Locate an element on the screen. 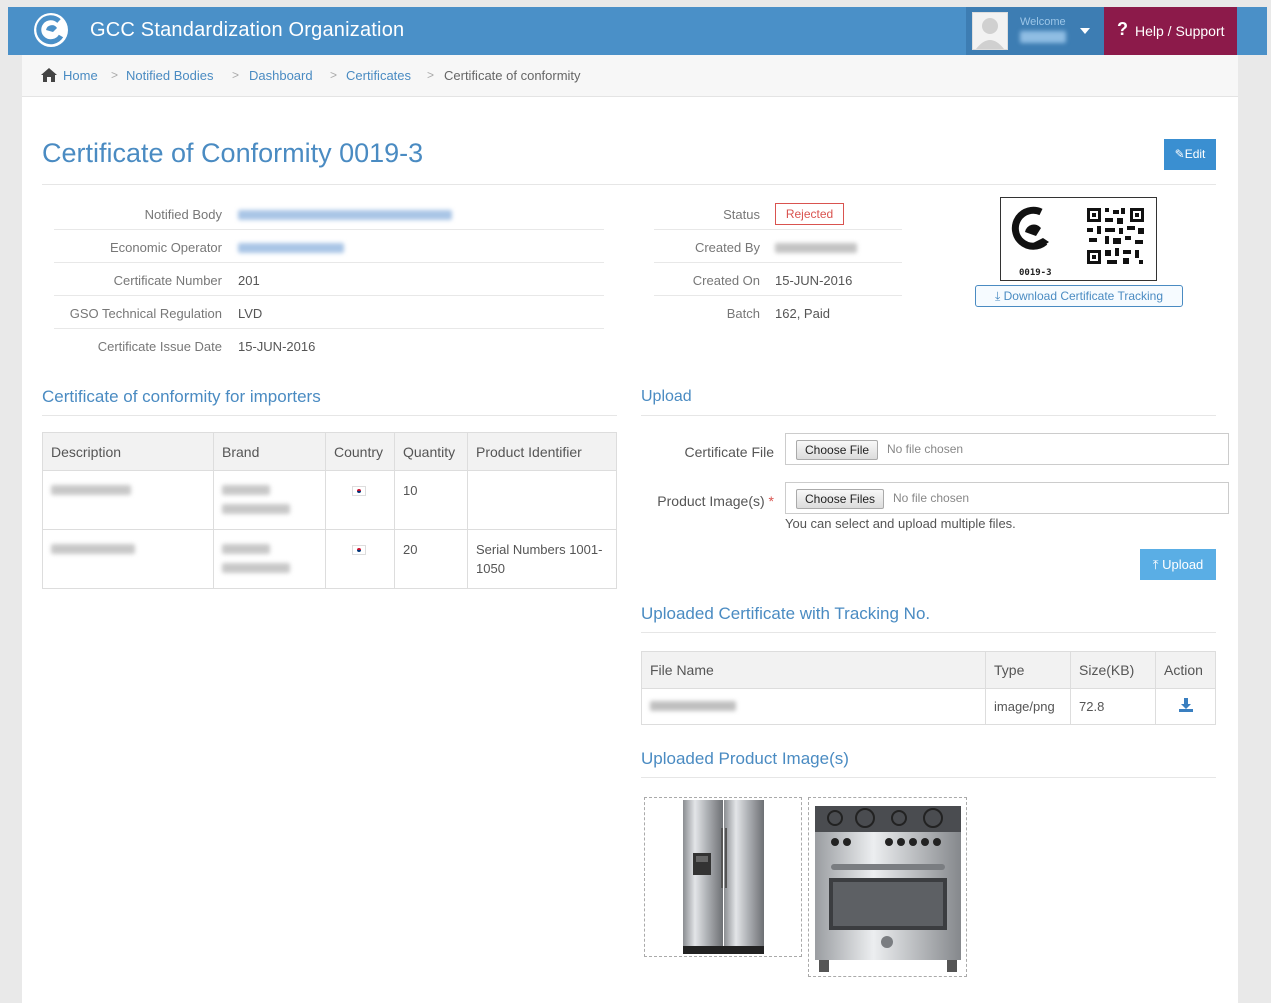 This screenshot has width=1271, height=1003. user-silhouette-icon is located at coordinates (990, 33).